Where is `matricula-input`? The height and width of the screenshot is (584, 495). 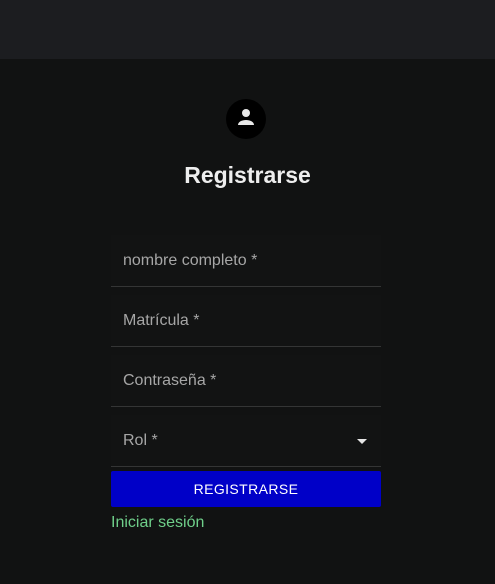
matricula-input is located at coordinates (246, 320).